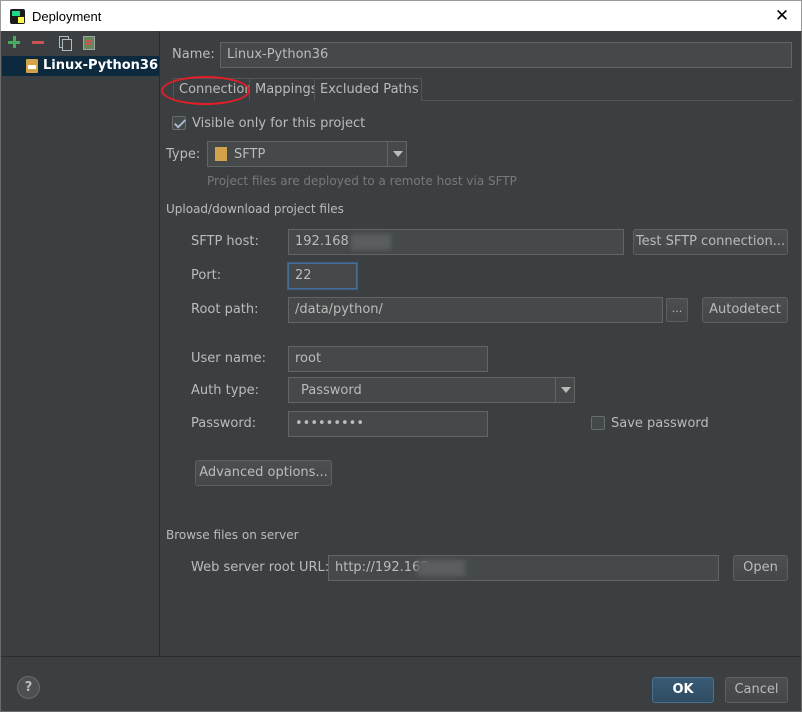 The width and height of the screenshot is (802, 712). I want to click on help-icon: ?, so click(28, 687).